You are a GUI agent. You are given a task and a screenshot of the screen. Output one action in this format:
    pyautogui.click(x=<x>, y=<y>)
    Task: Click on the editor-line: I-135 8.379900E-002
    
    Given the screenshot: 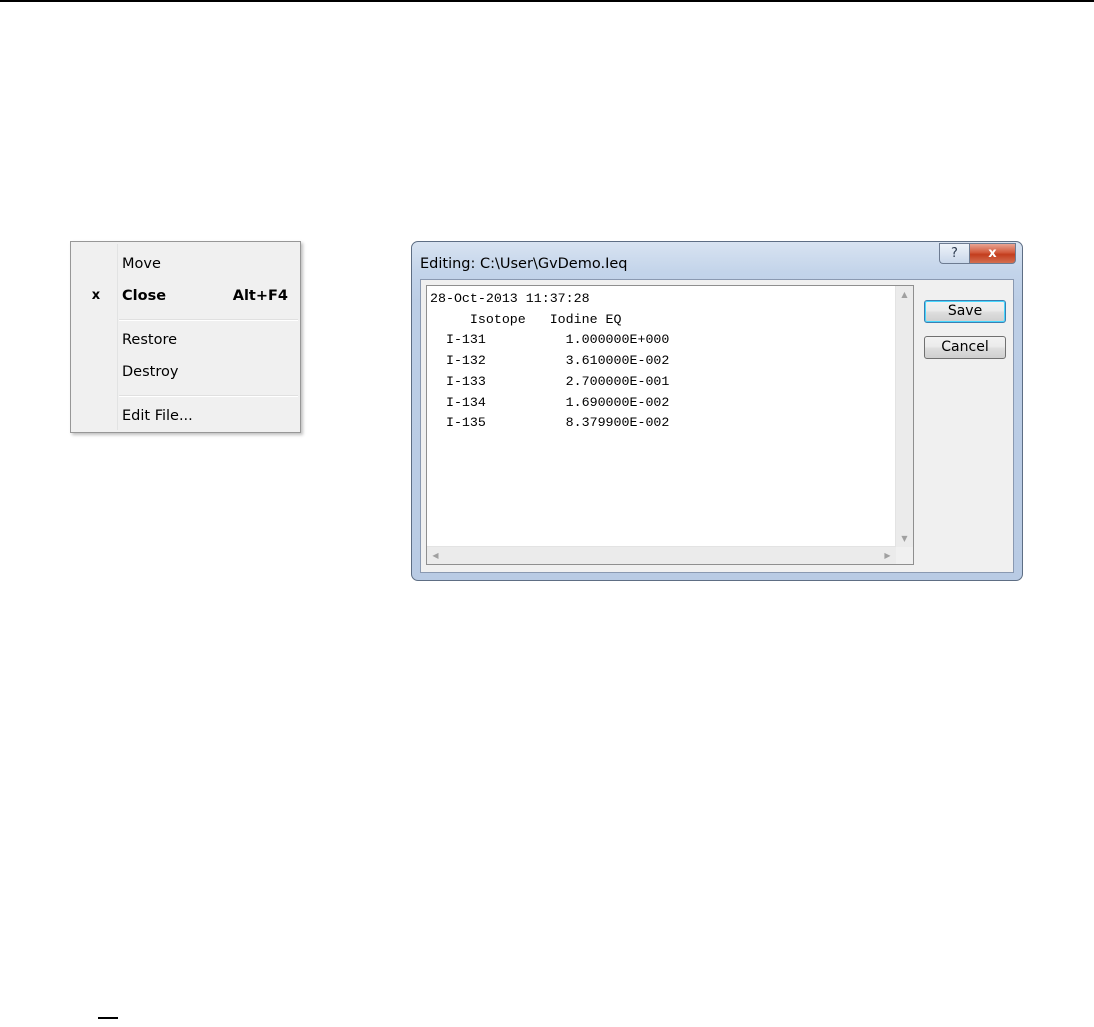 What is the action you would take?
    pyautogui.click(x=550, y=423)
    